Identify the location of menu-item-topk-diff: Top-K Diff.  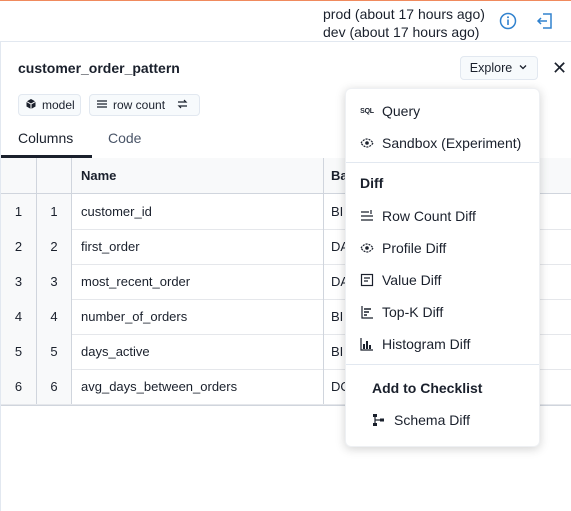
(442, 312).